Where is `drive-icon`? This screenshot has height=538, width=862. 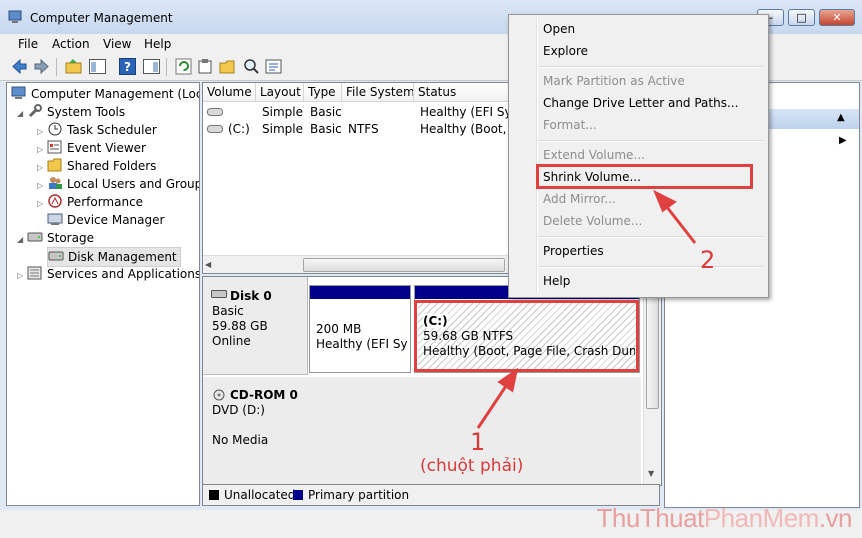 drive-icon is located at coordinates (215, 129).